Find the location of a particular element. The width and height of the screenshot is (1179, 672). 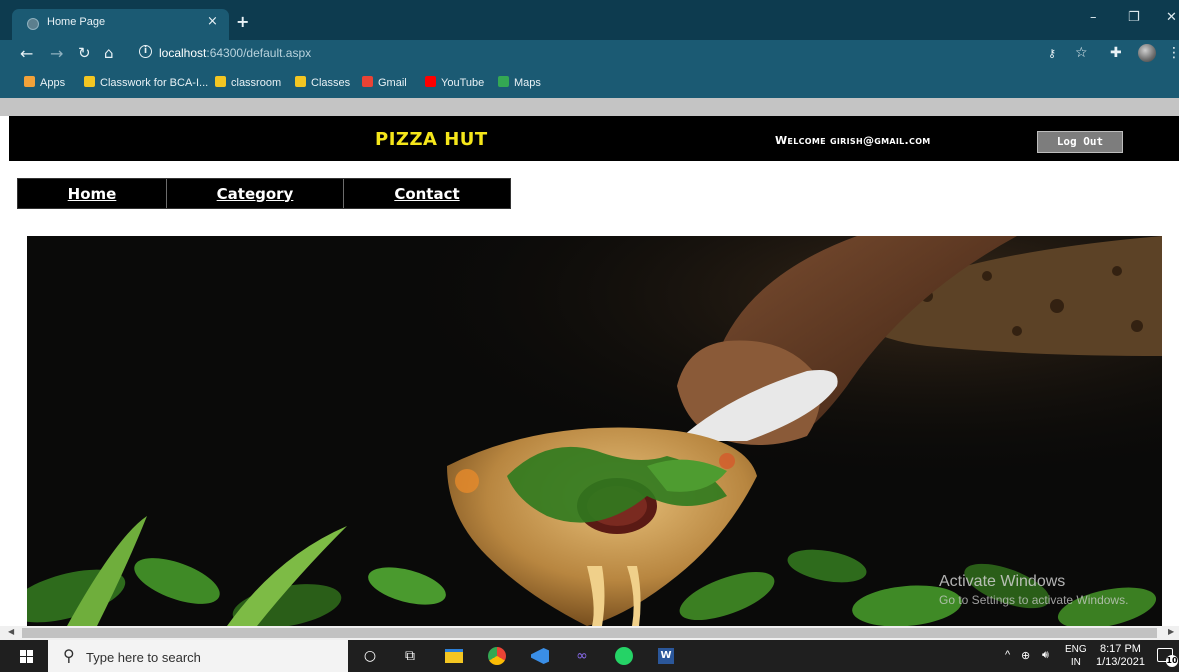

brand-title: PIZZA HUT is located at coordinates (431, 139).